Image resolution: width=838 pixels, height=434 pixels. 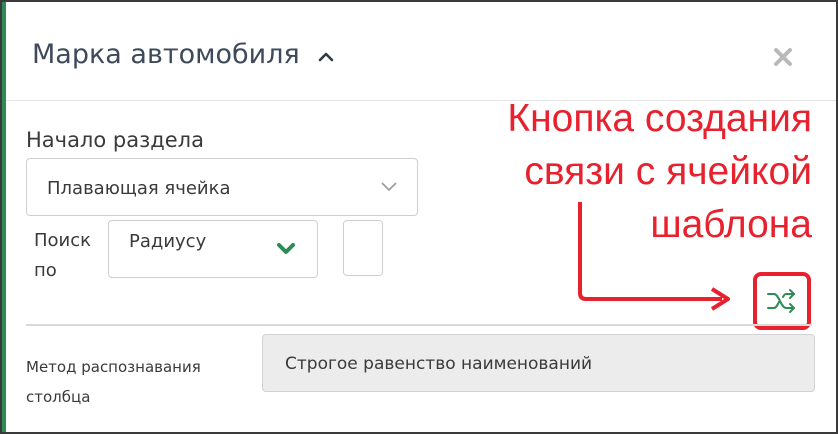 What do you see at coordinates (439, 364) in the screenshot?
I see `recognition-method-value: Строгое равенство наименований` at bounding box center [439, 364].